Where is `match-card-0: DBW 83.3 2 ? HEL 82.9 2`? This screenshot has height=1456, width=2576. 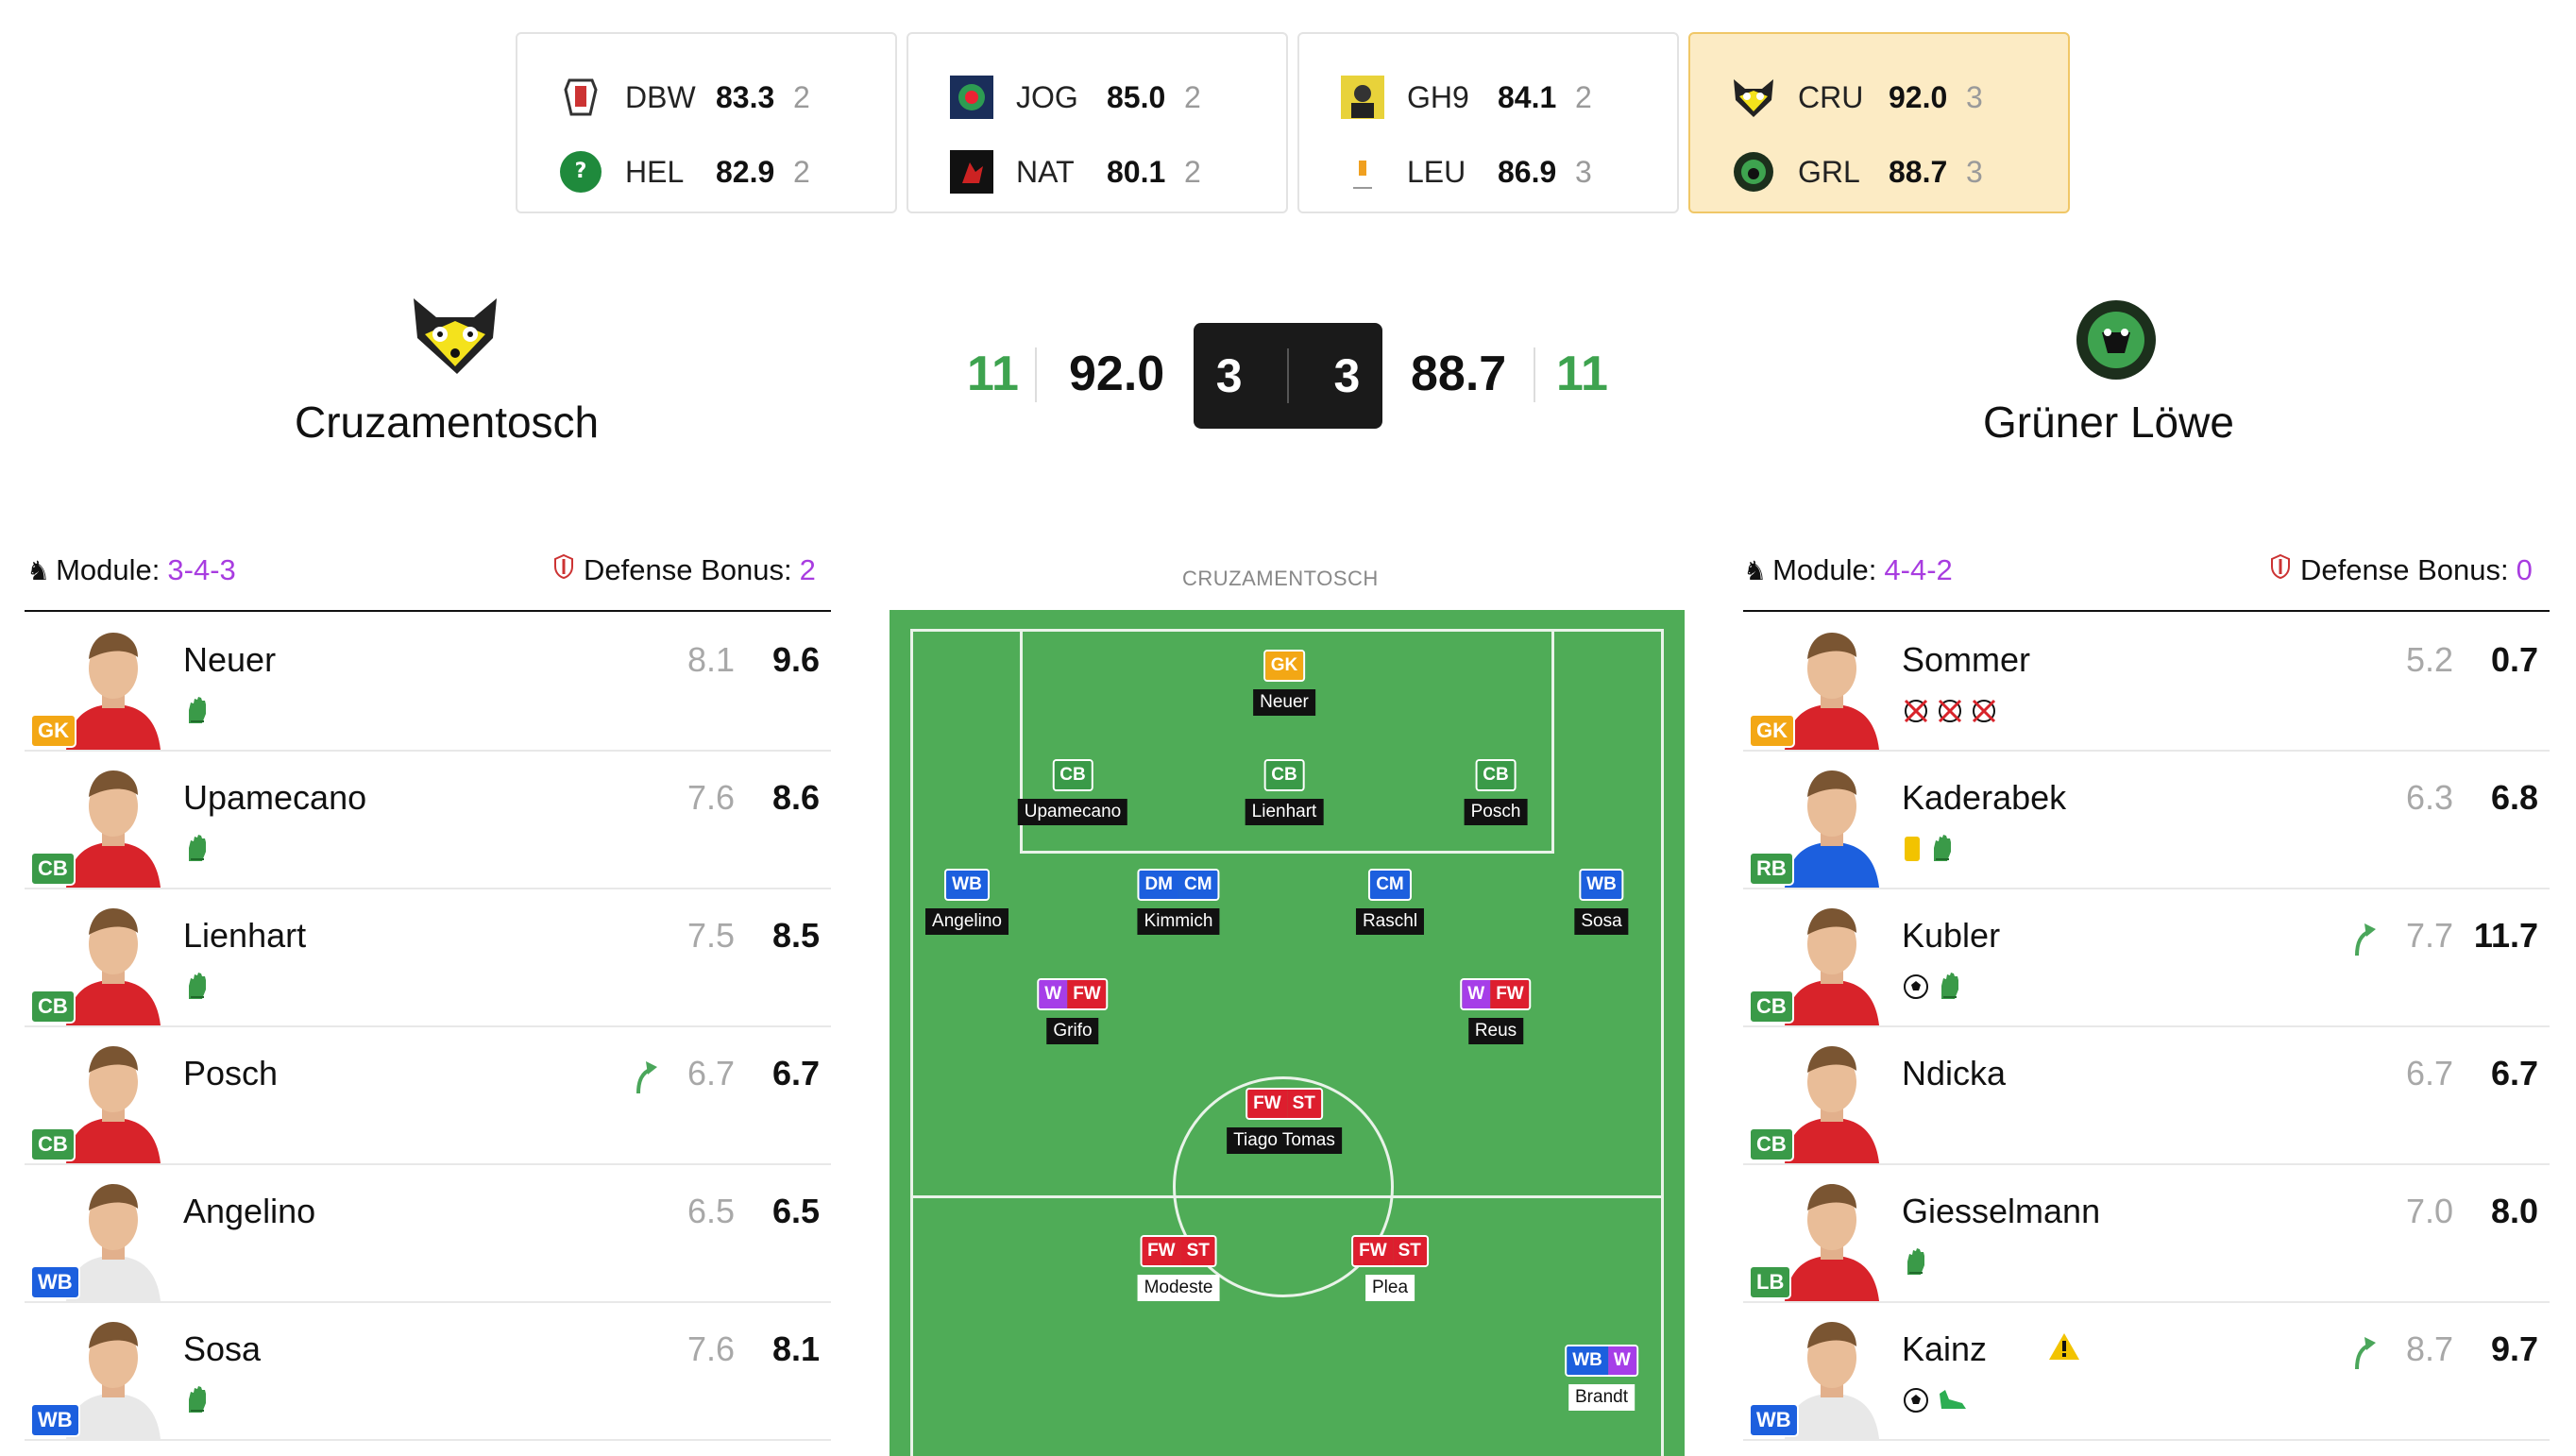
match-card-0: DBW 83.3 2 ? HEL 82.9 2 is located at coordinates (706, 123).